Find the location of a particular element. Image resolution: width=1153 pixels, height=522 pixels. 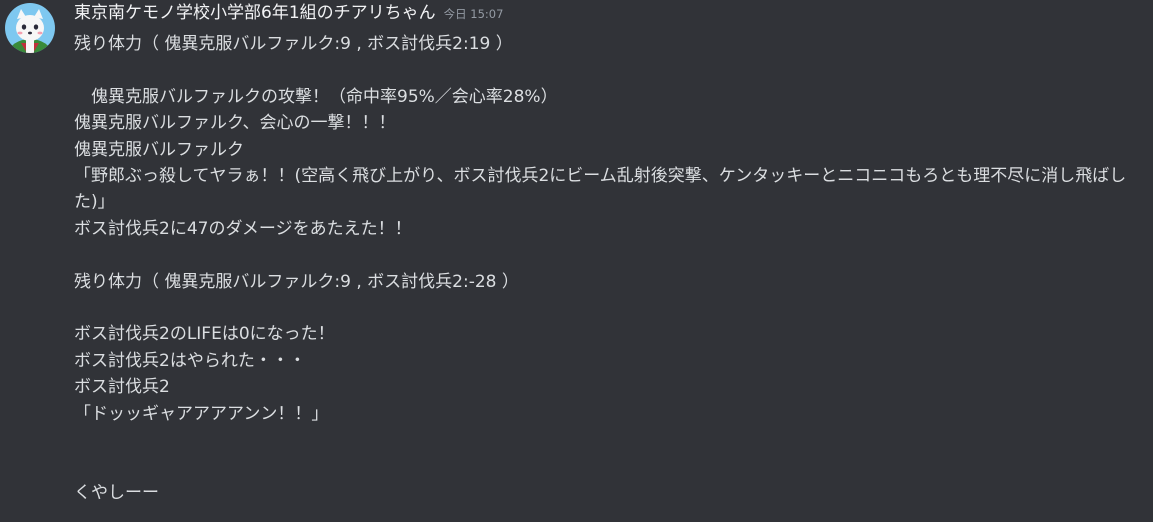

message-header: 東京南ケモノ学校小学部6年1組のチアリちゃん 今日 15:07 is located at coordinates (288, 13).